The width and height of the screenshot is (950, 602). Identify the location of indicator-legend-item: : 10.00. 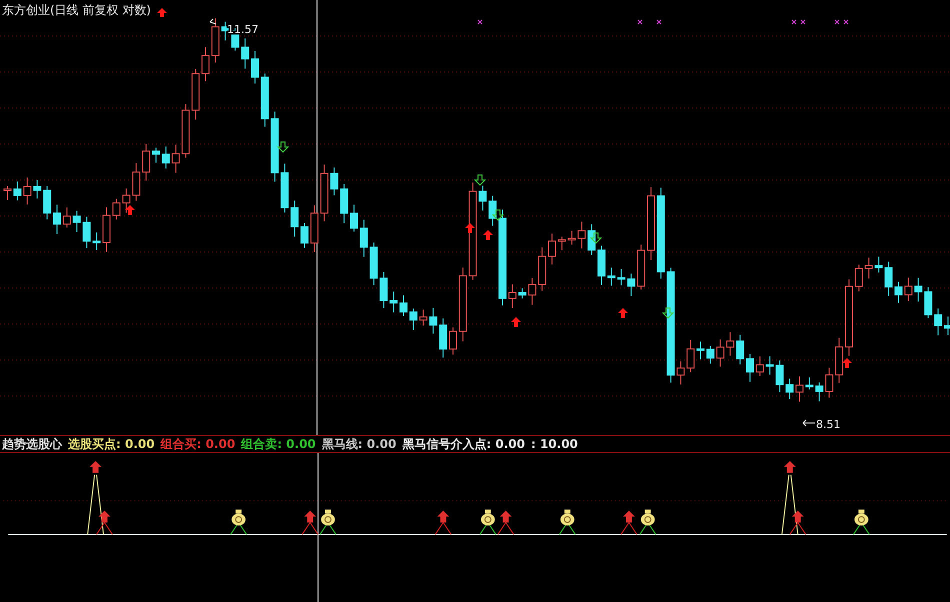
(554, 444).